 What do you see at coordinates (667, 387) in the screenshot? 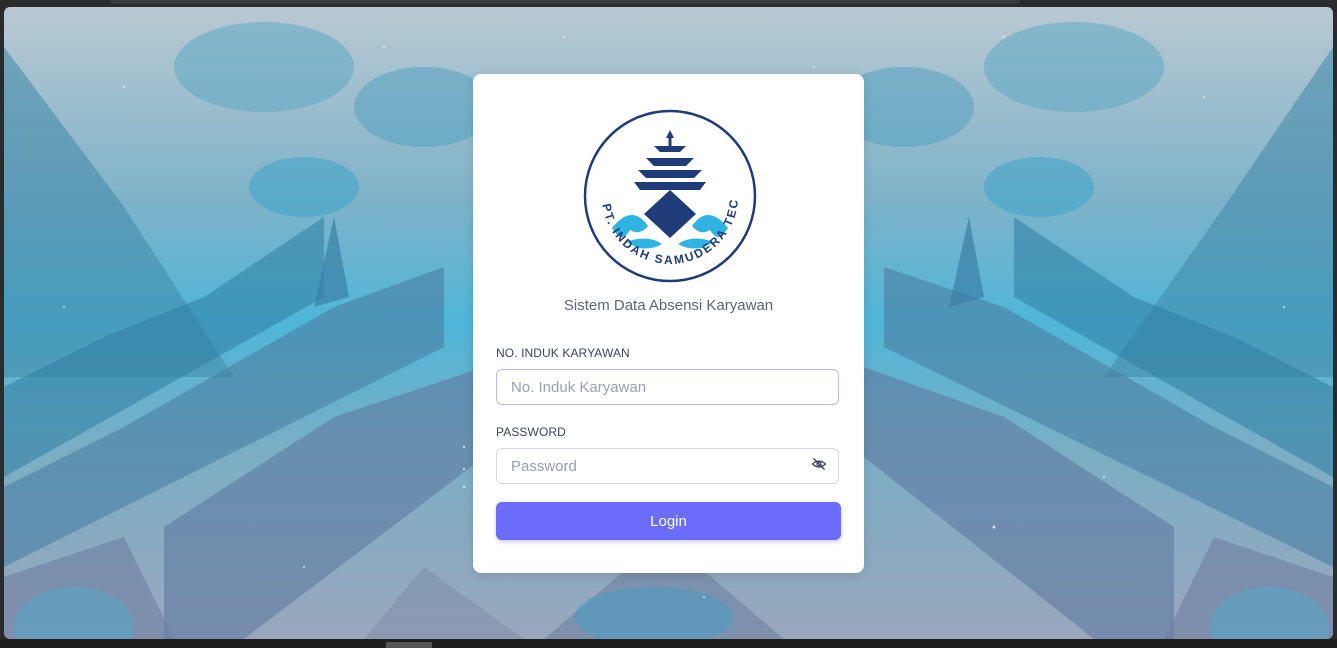
I see `employee-id-input` at bounding box center [667, 387].